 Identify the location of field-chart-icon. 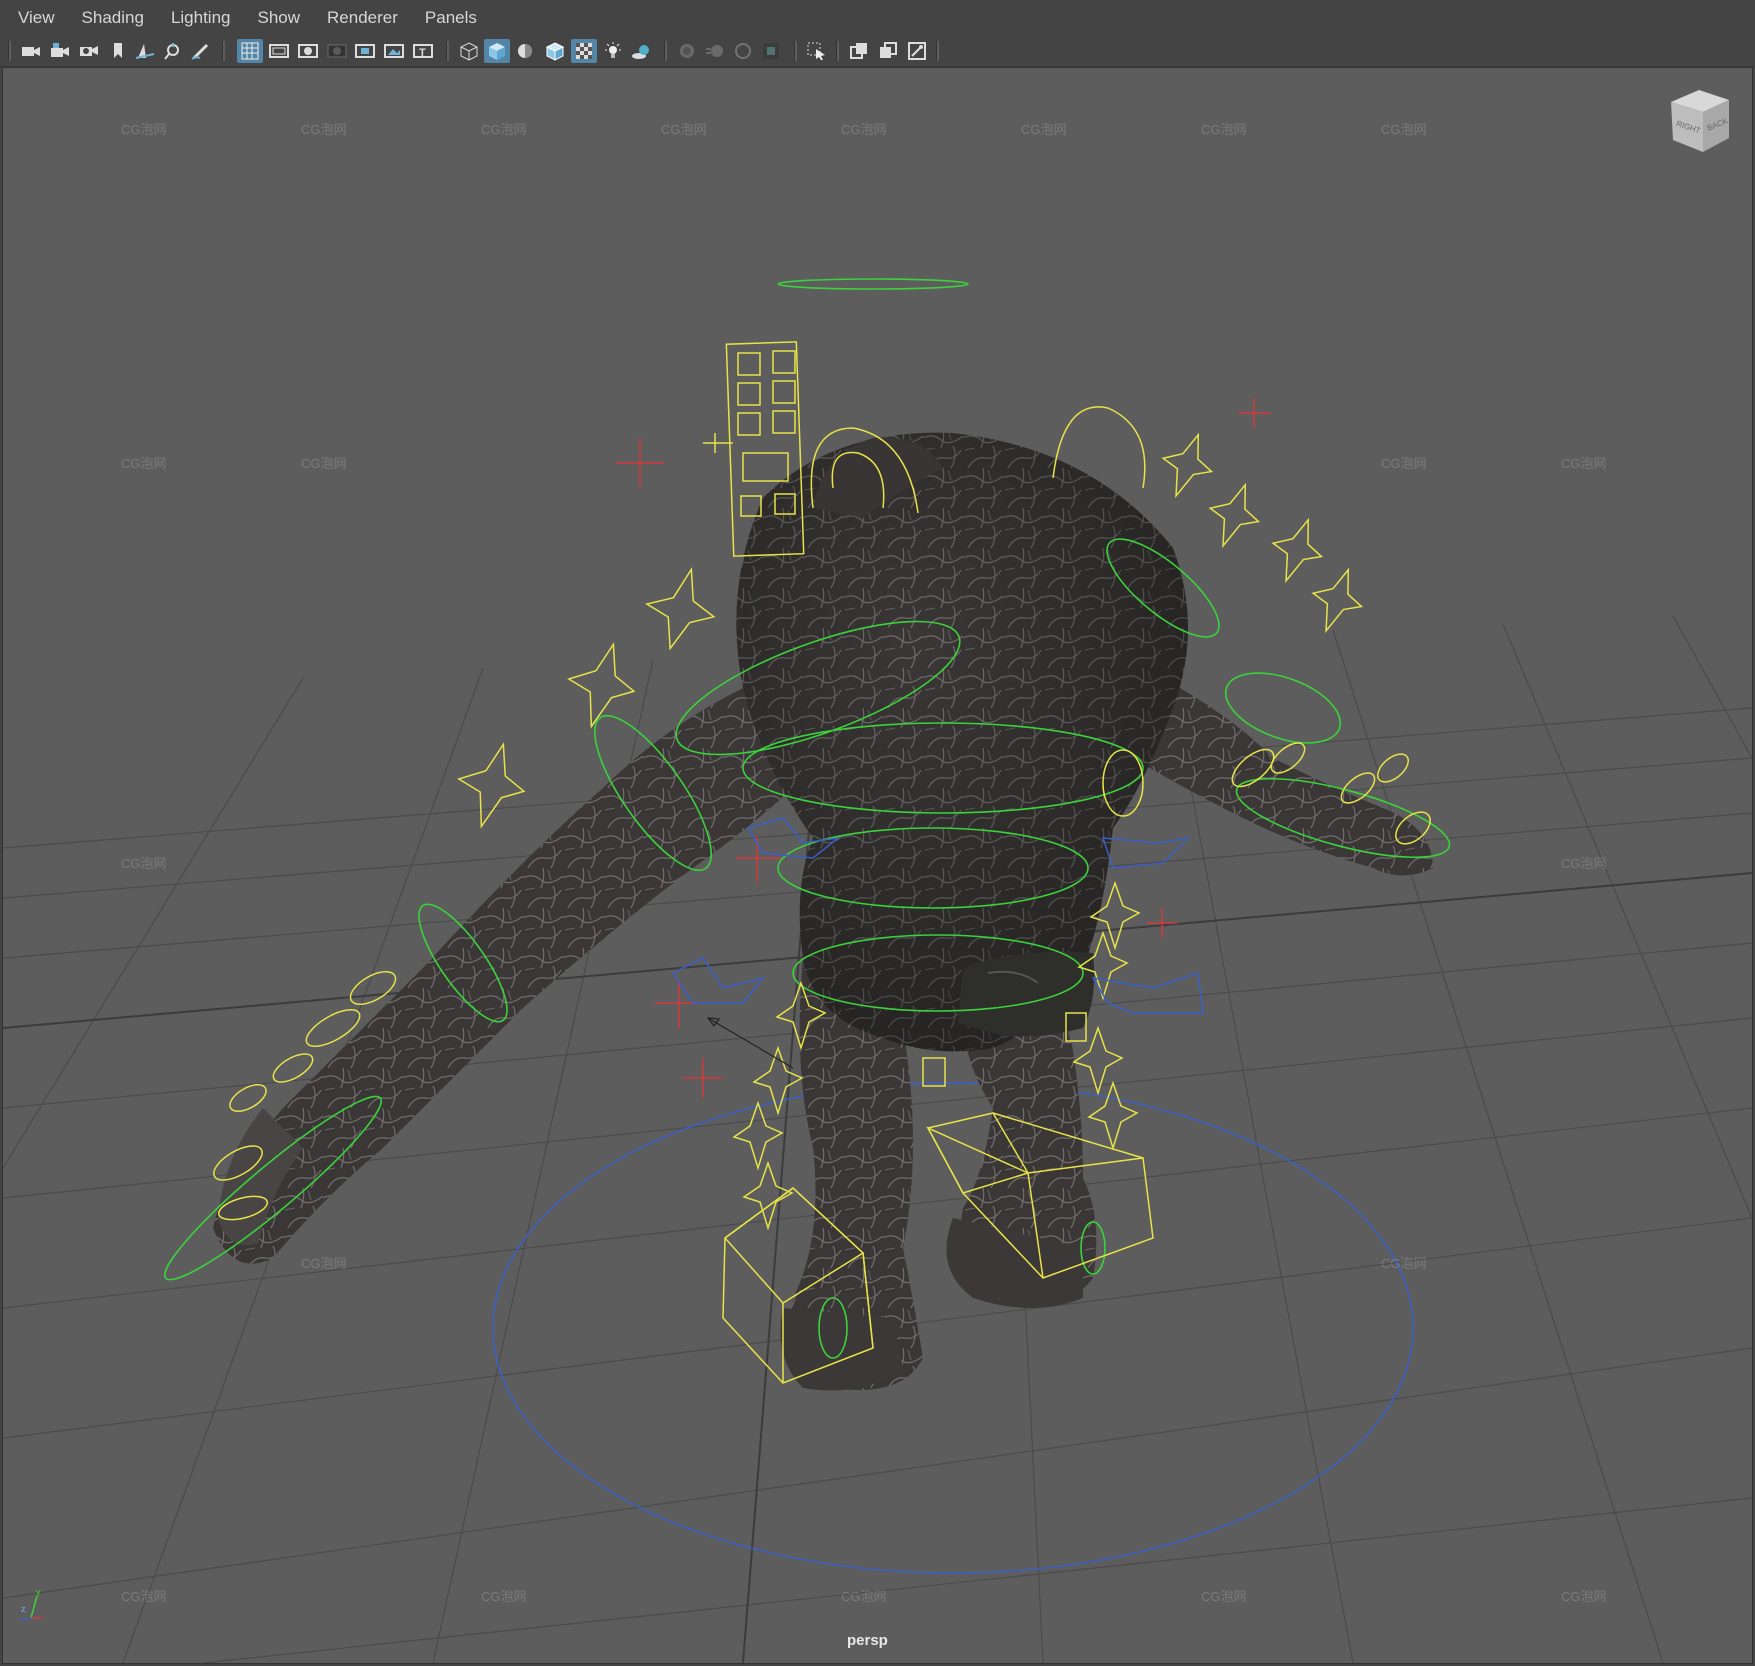
(365, 51).